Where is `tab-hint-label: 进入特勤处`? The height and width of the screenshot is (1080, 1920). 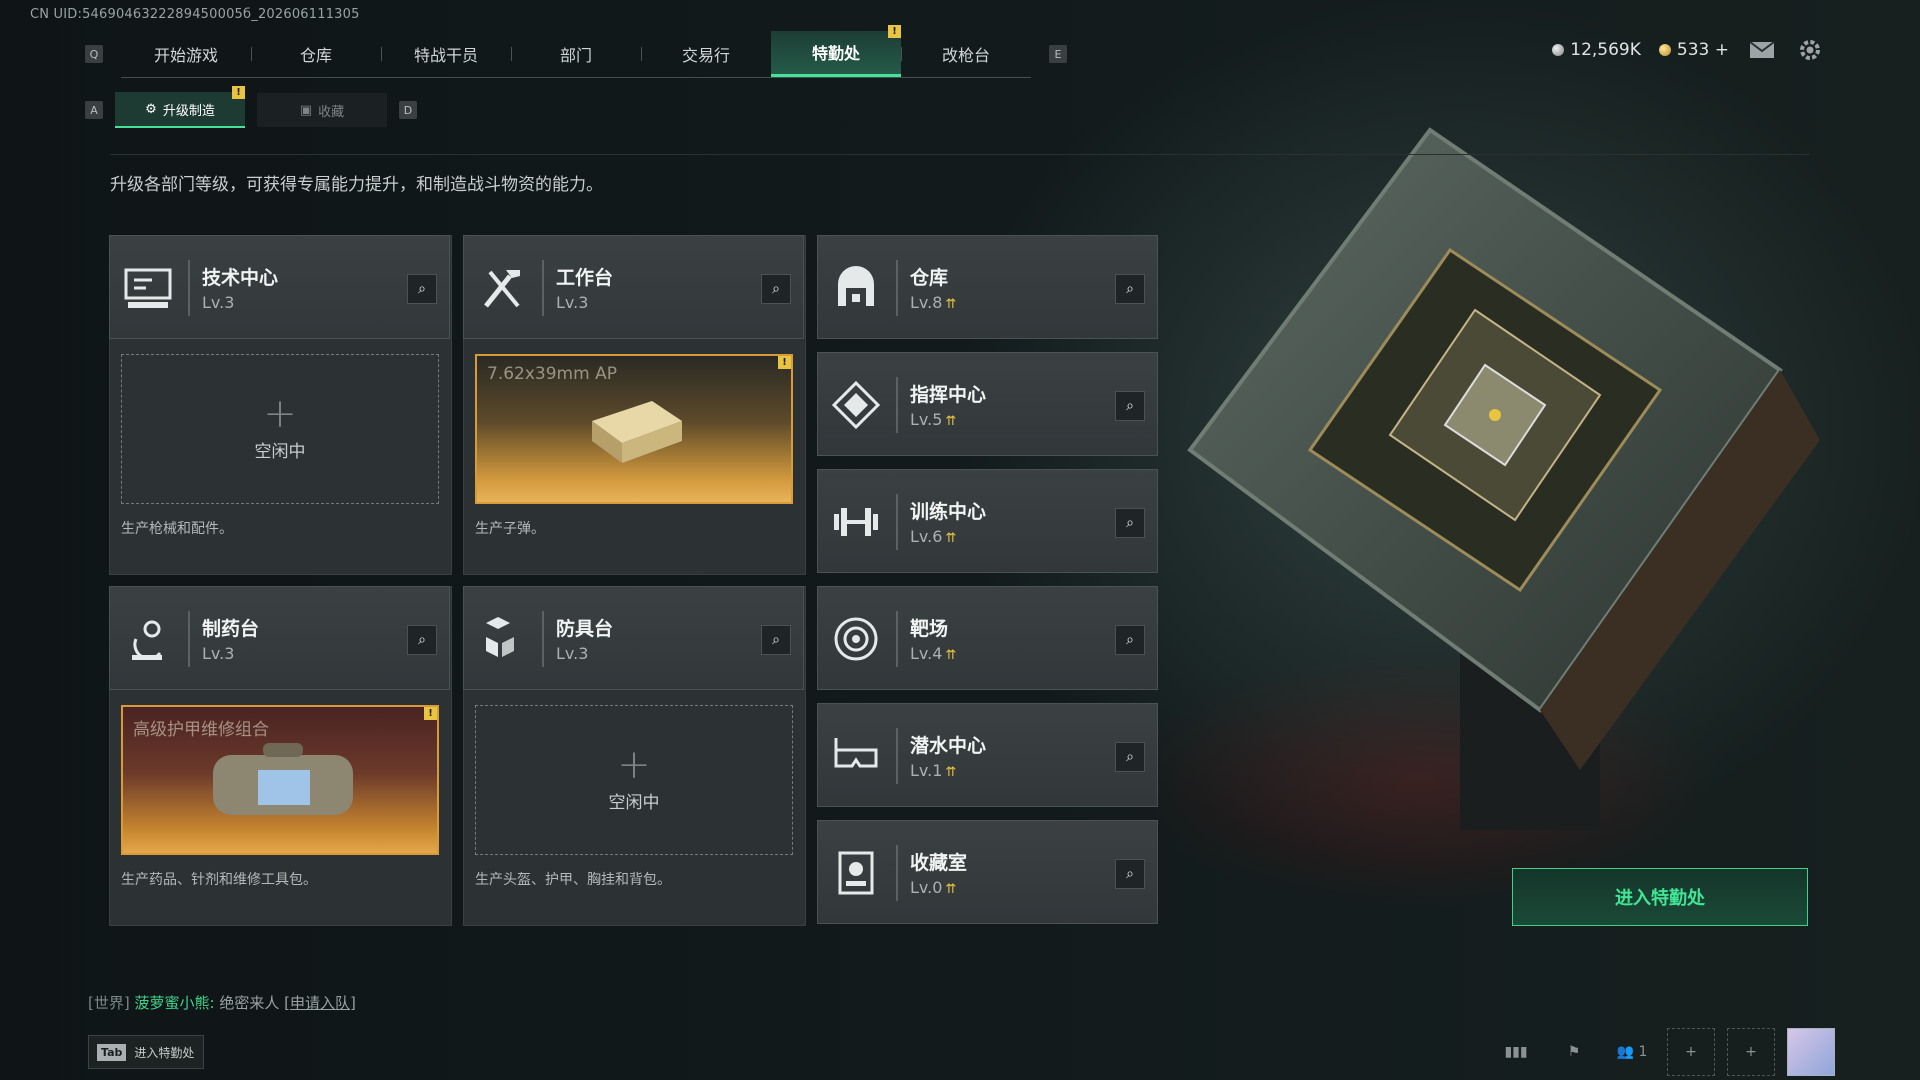
tab-hint-label: 进入特勤处 is located at coordinates (164, 1052).